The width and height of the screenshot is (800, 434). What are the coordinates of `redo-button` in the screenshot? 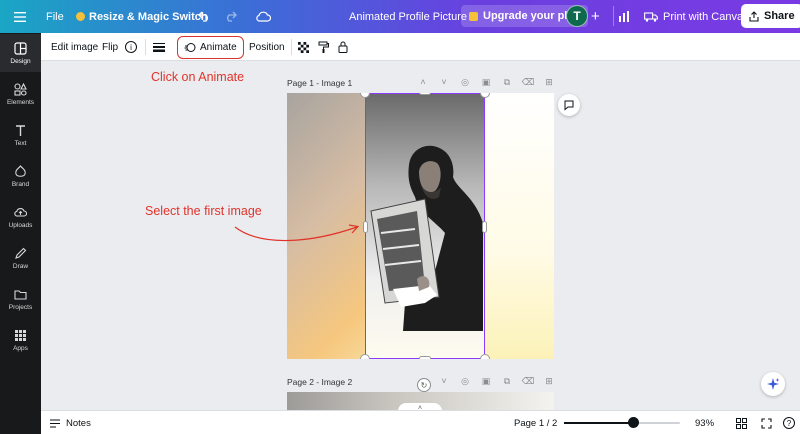 It's located at (230, 16).